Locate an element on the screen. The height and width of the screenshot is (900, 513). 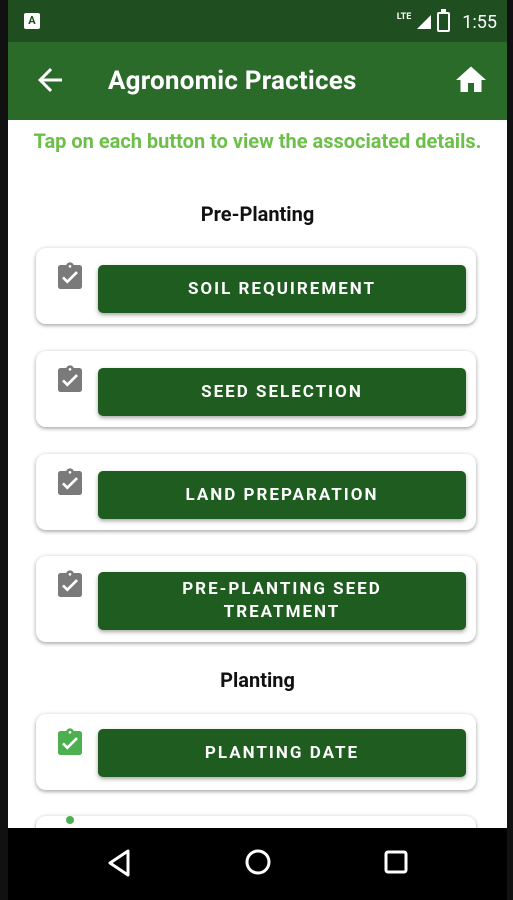
section-title-pre-planting: Pre-Planting is located at coordinates (257, 214).